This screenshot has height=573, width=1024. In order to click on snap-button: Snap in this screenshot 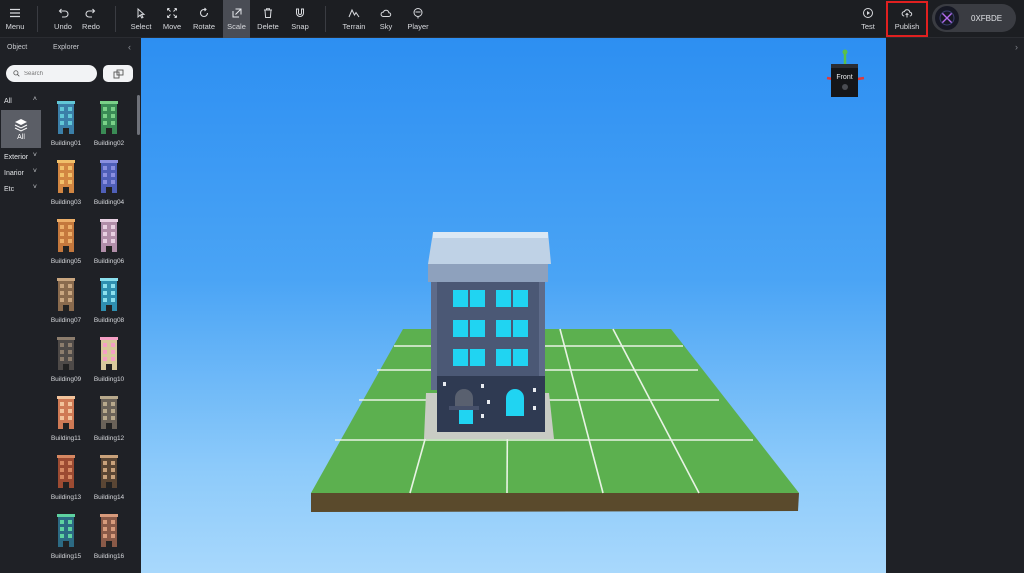, I will do `click(300, 19)`.